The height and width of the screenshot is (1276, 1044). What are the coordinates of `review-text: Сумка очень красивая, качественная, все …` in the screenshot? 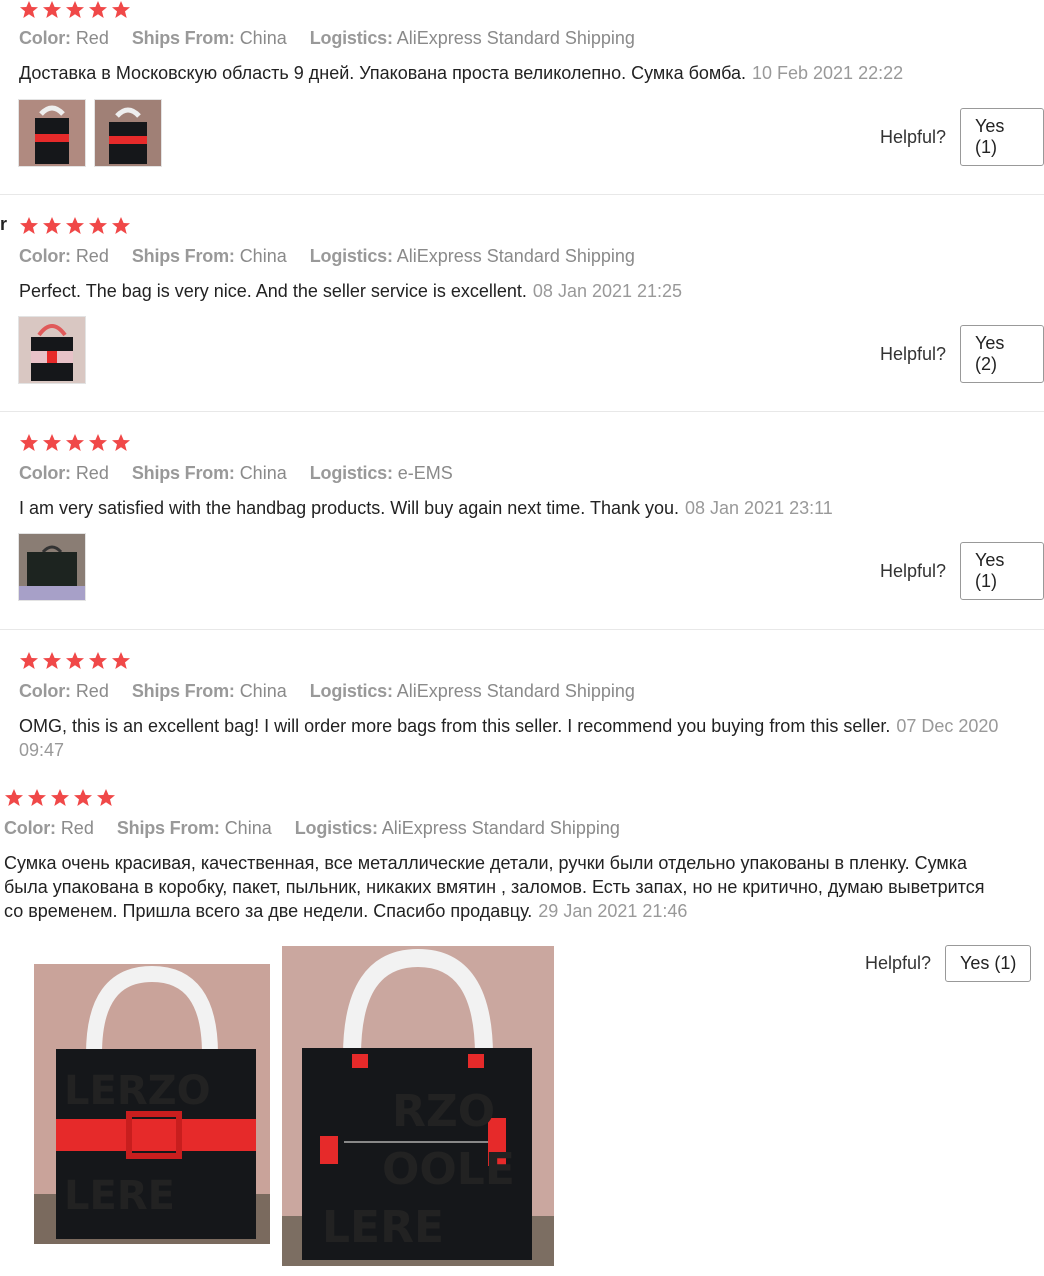 It's located at (494, 887).